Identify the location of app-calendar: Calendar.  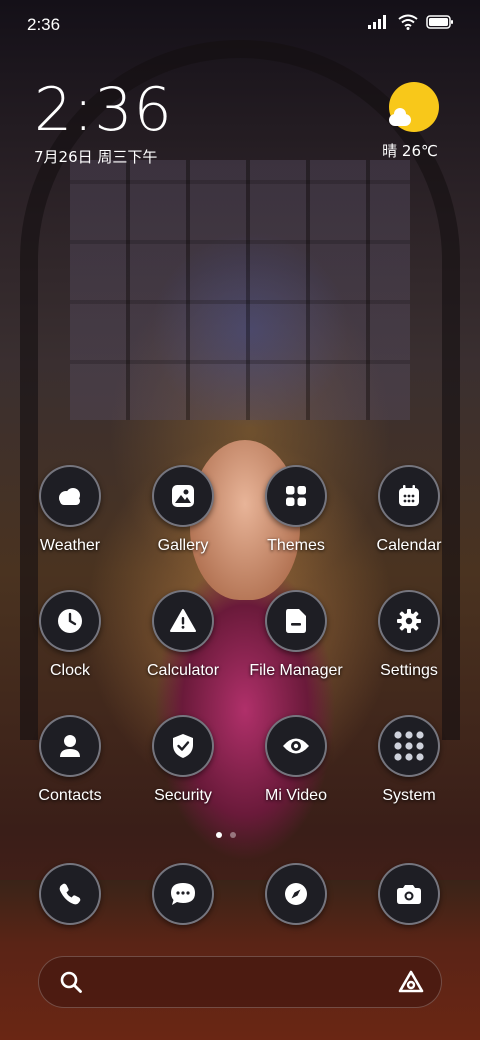
(409, 510).